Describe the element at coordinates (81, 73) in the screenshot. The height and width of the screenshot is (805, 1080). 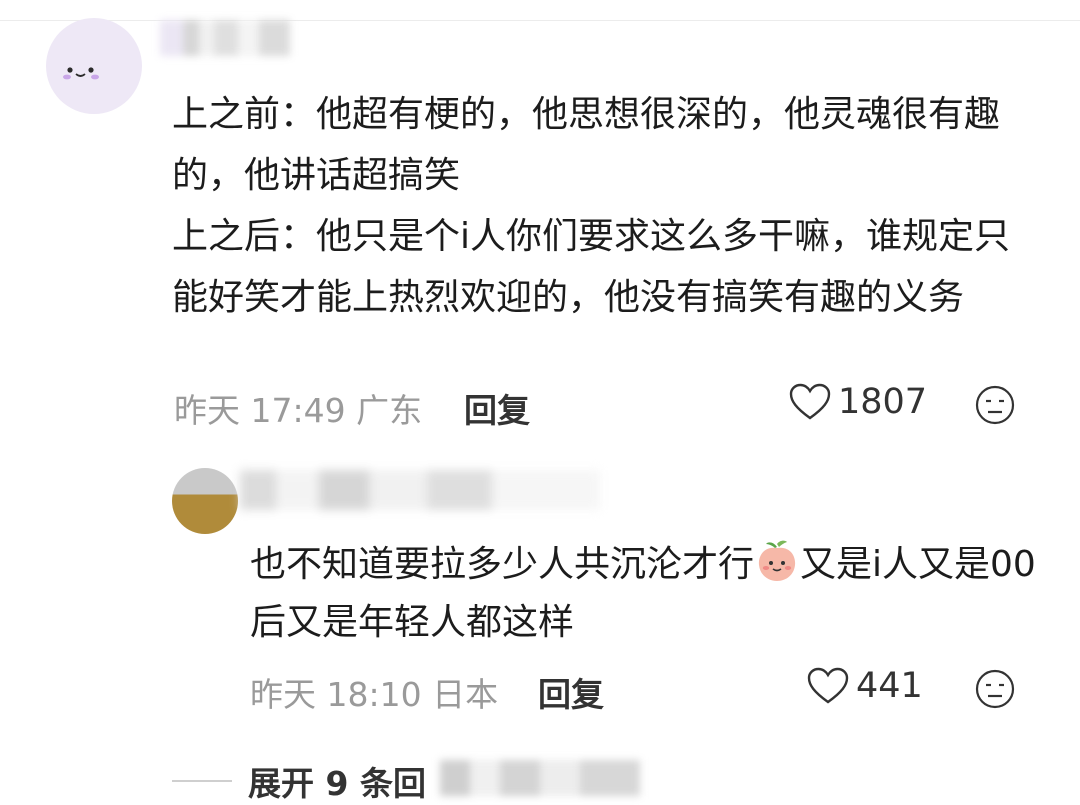
I see `avatar-face-icon` at that location.